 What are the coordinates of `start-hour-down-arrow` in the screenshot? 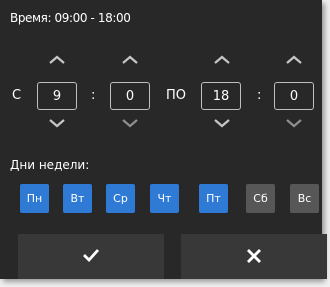 It's located at (57, 123).